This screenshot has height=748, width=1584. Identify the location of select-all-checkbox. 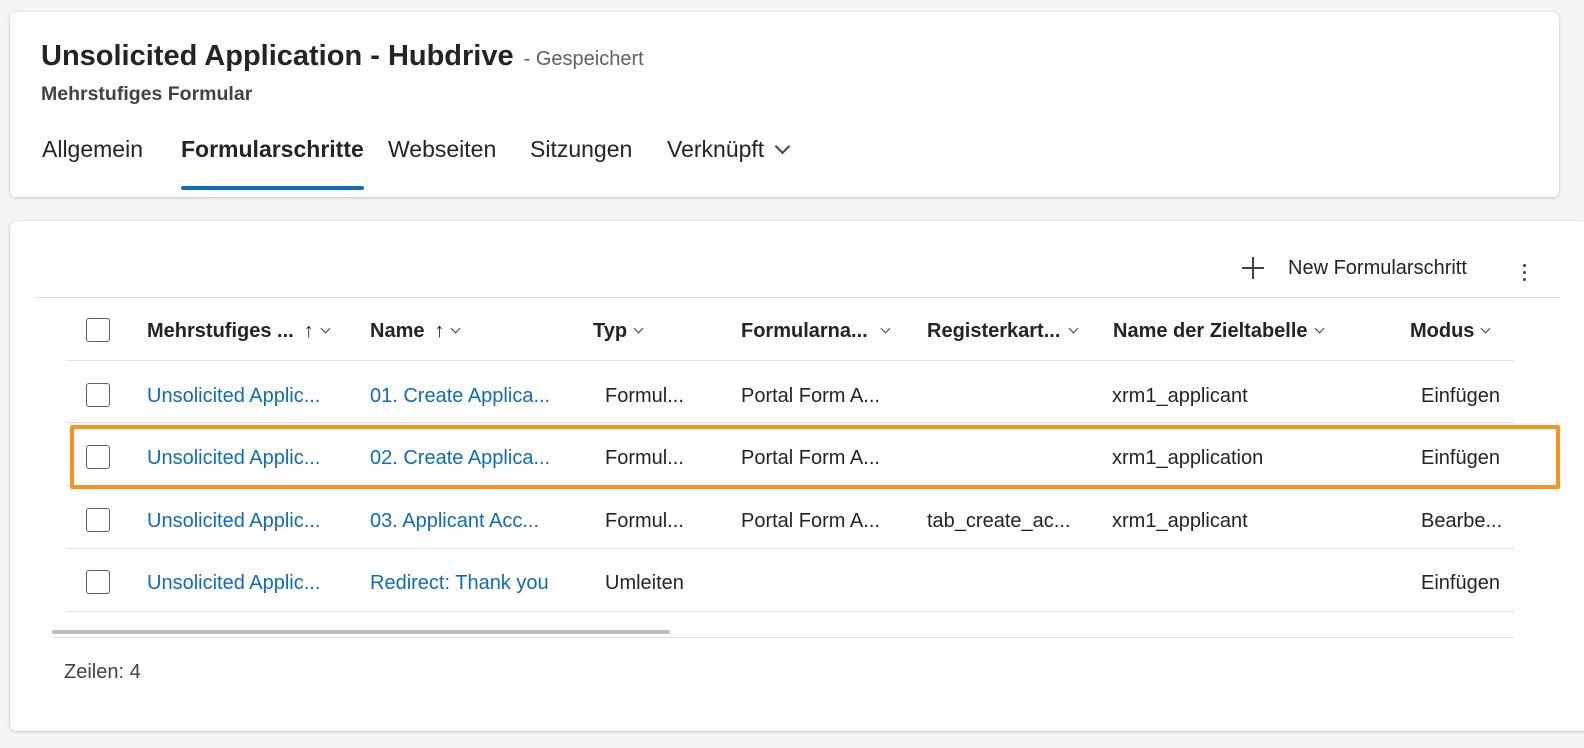
(98, 330).